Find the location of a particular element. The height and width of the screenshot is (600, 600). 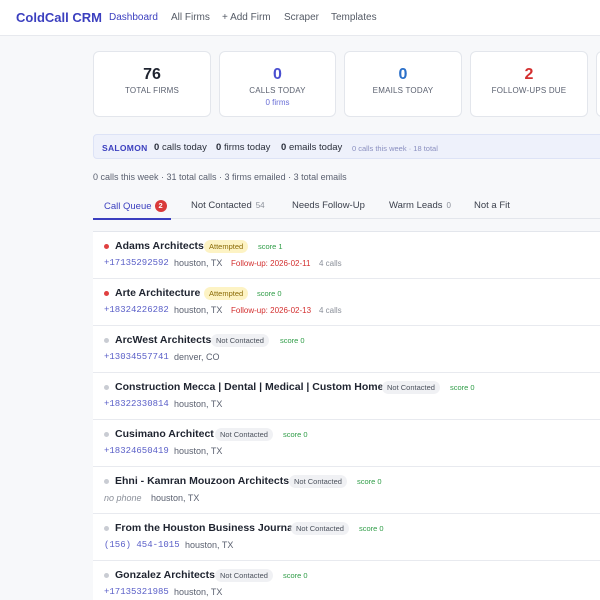

stat-label: EMAILS TODAY is located at coordinates (403, 90).